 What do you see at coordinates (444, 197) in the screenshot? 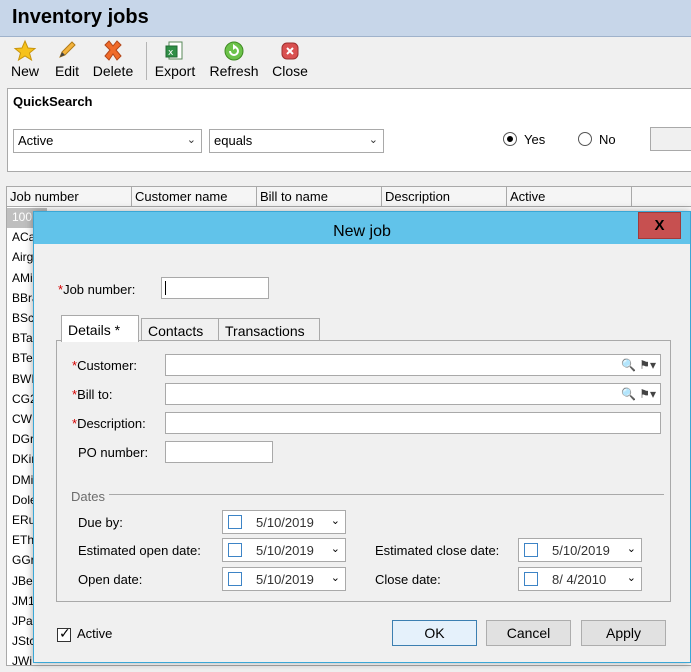
I see `column-header-description: Description` at bounding box center [444, 197].